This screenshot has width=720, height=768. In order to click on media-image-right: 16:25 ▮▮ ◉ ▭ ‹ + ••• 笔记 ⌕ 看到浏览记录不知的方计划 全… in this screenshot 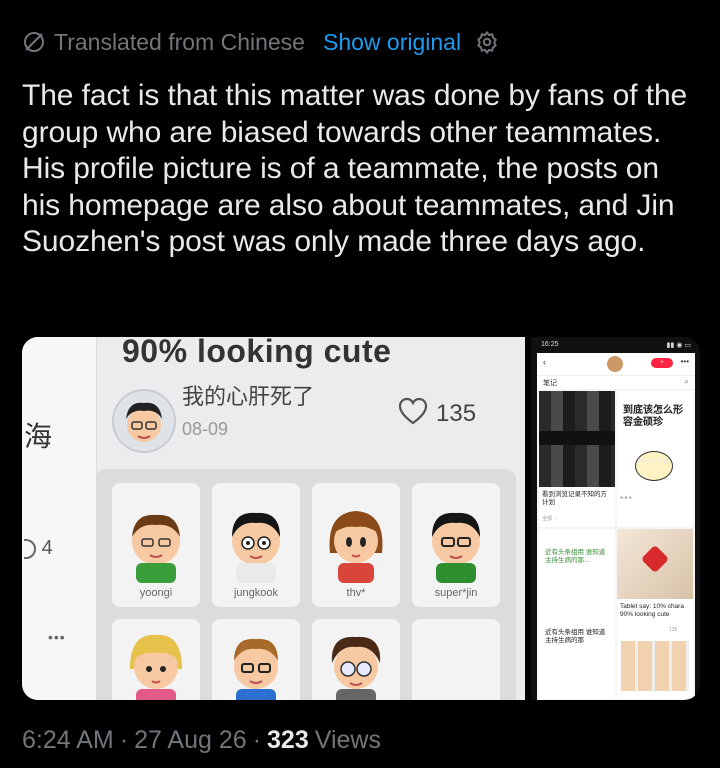, I will do `click(615, 518)`.